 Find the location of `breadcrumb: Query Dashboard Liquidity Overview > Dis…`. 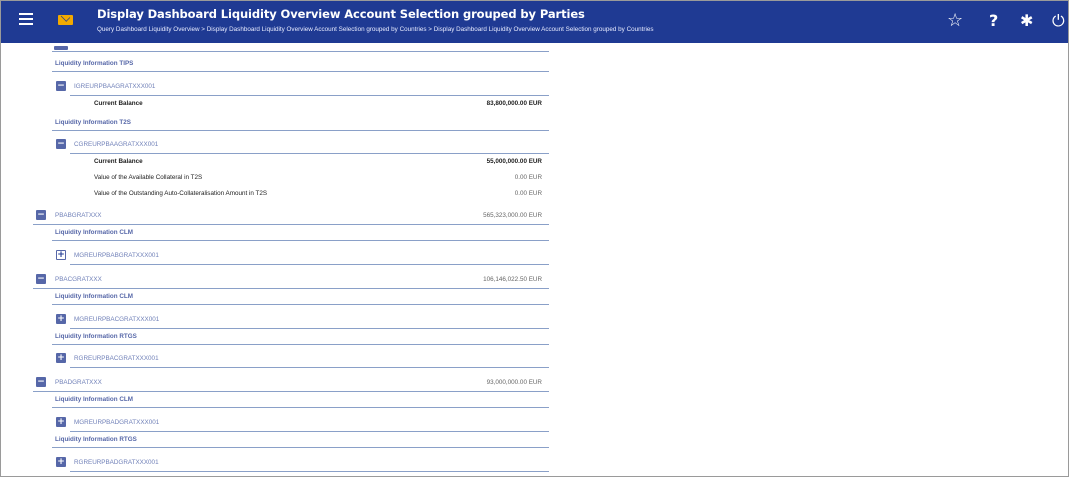

breadcrumb: Query Dashboard Liquidity Overview > Dis… is located at coordinates (375, 29).